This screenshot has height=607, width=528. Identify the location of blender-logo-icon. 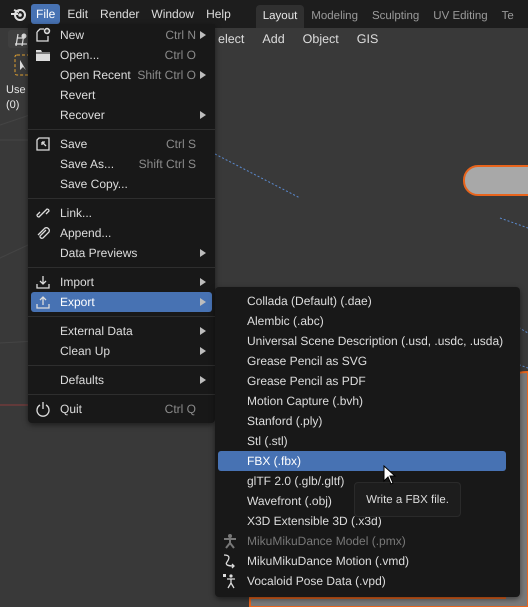
(18, 14).